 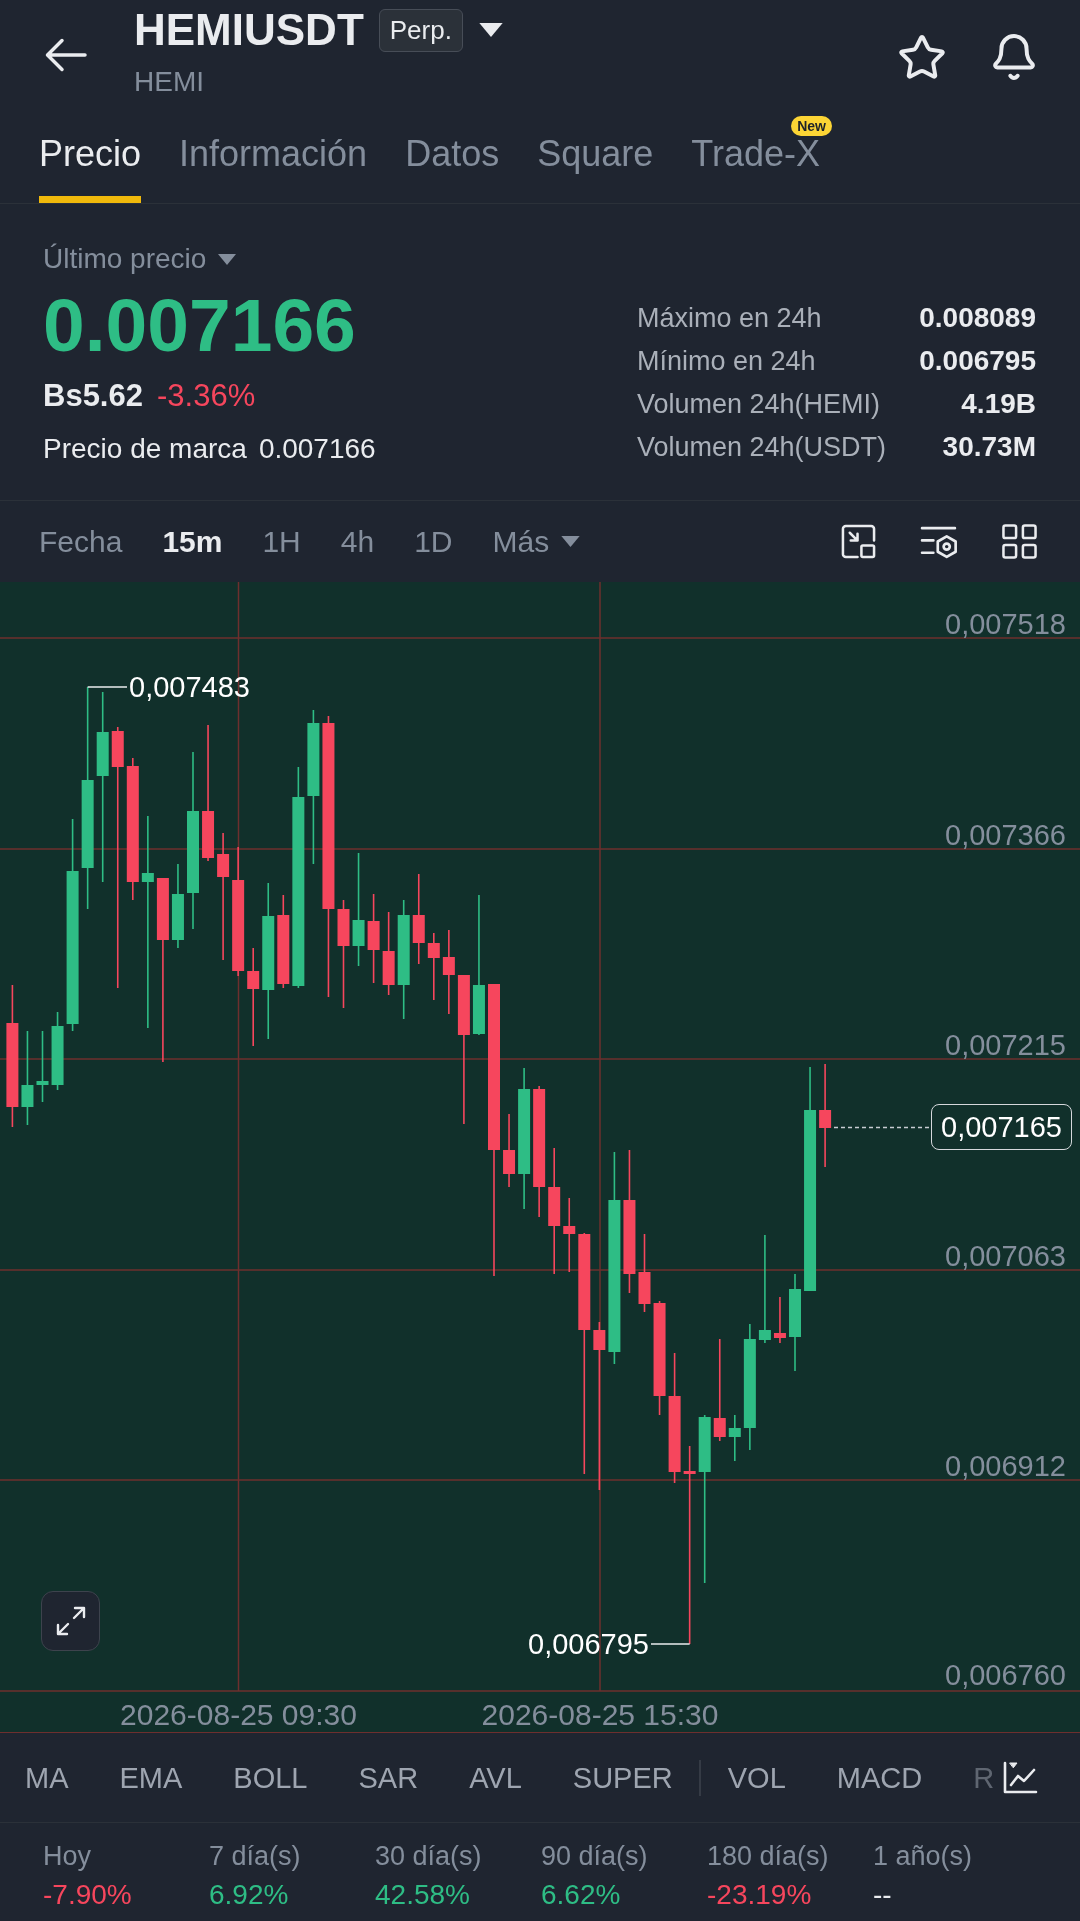 What do you see at coordinates (90, 167) in the screenshot?
I see `tab: Precio` at bounding box center [90, 167].